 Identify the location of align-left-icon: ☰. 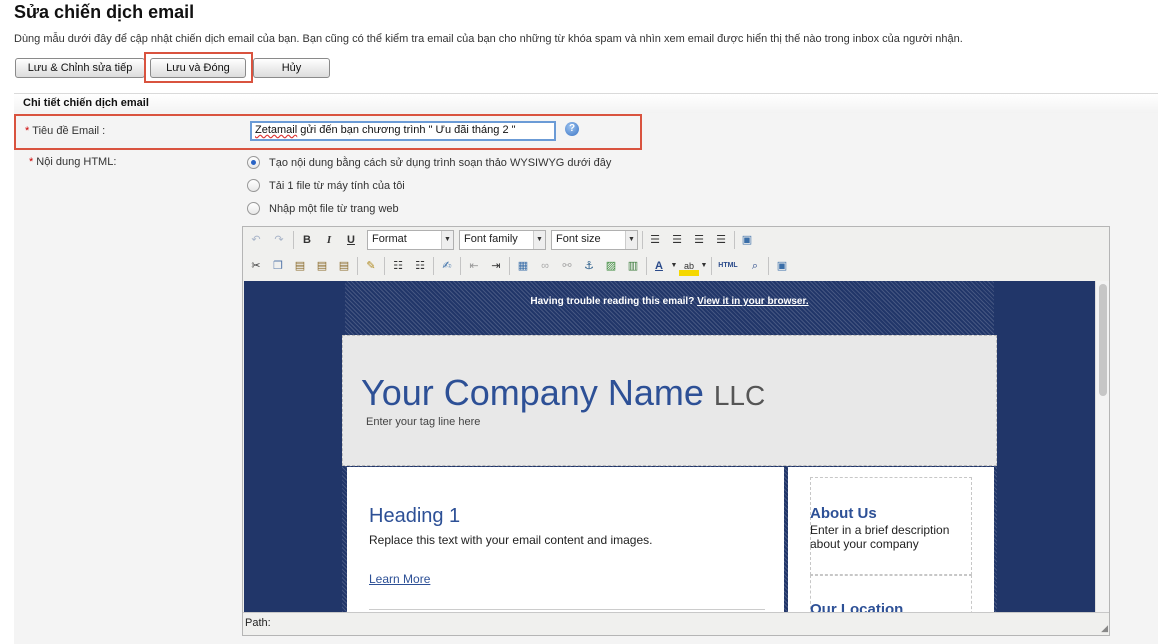
(655, 240).